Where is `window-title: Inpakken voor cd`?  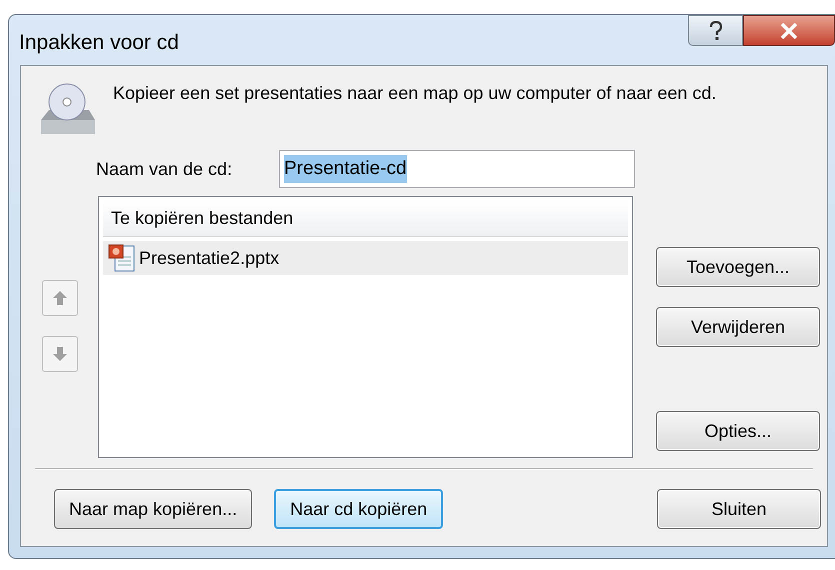 window-title: Inpakken voor cd is located at coordinates (99, 43).